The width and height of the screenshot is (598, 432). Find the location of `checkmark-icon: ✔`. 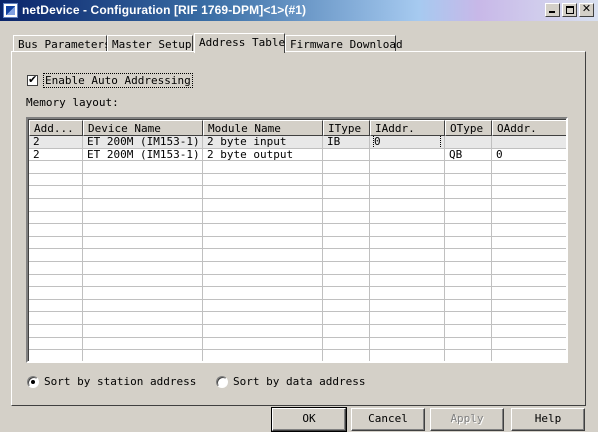

checkmark-icon: ✔ is located at coordinates (33, 79).